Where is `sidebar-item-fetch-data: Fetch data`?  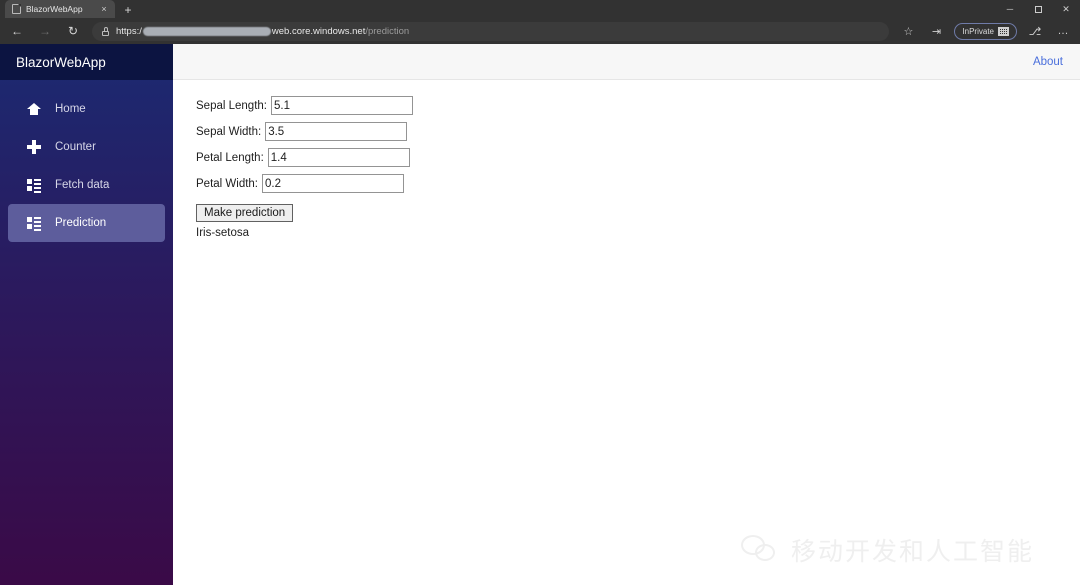
sidebar-item-fetch-data: Fetch data is located at coordinates (86, 185).